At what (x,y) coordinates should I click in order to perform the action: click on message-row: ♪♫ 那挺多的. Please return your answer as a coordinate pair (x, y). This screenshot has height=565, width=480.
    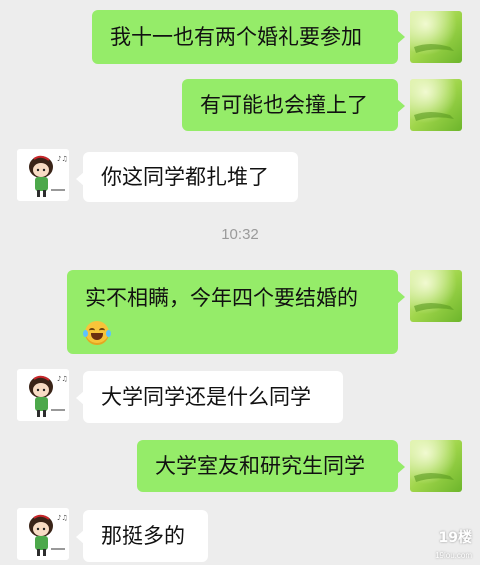
    Looking at the image, I should click on (240, 535).